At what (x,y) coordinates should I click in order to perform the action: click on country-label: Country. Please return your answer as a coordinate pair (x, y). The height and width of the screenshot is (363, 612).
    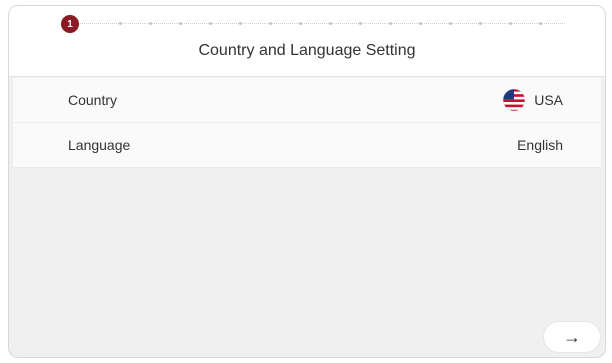
    Looking at the image, I should click on (93, 100).